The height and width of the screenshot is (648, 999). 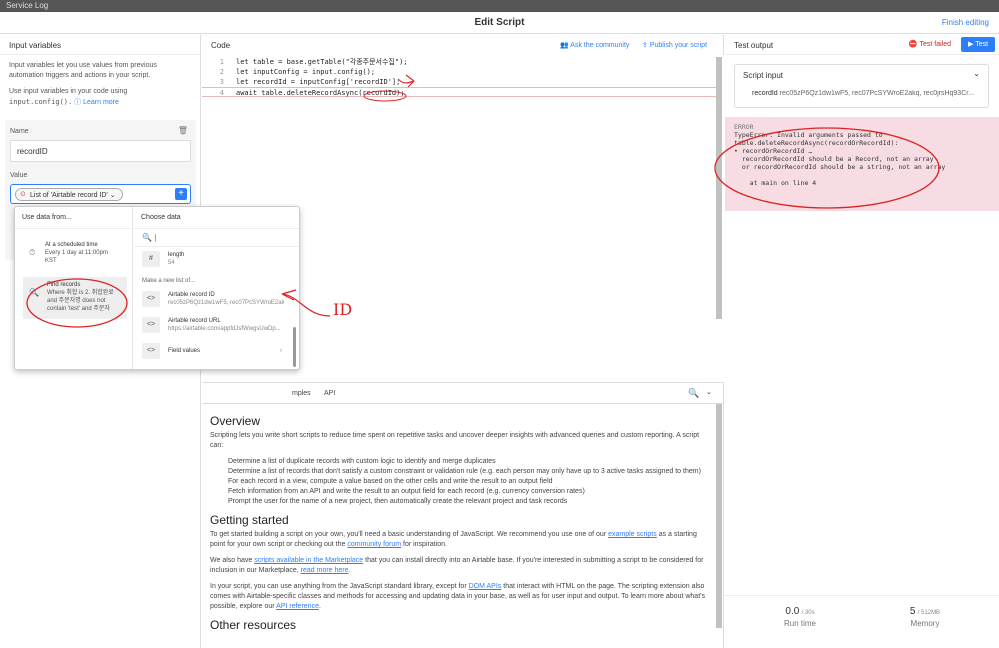 What do you see at coordinates (799, 617) in the screenshot?
I see `run-time-stat: 0.0 / 30s Run time` at bounding box center [799, 617].